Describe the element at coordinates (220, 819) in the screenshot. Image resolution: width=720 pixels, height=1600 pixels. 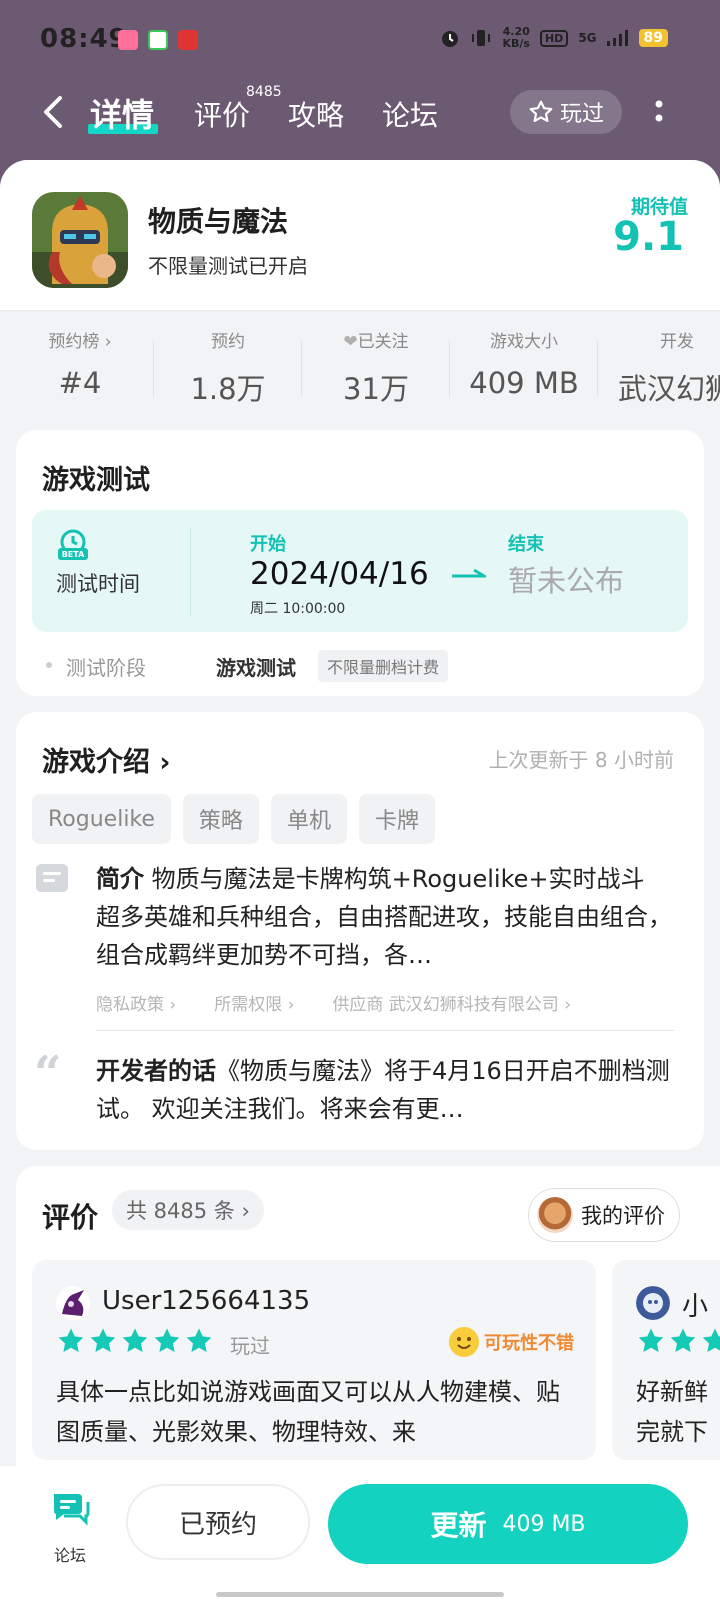
I see `tag-item: 策略` at that location.